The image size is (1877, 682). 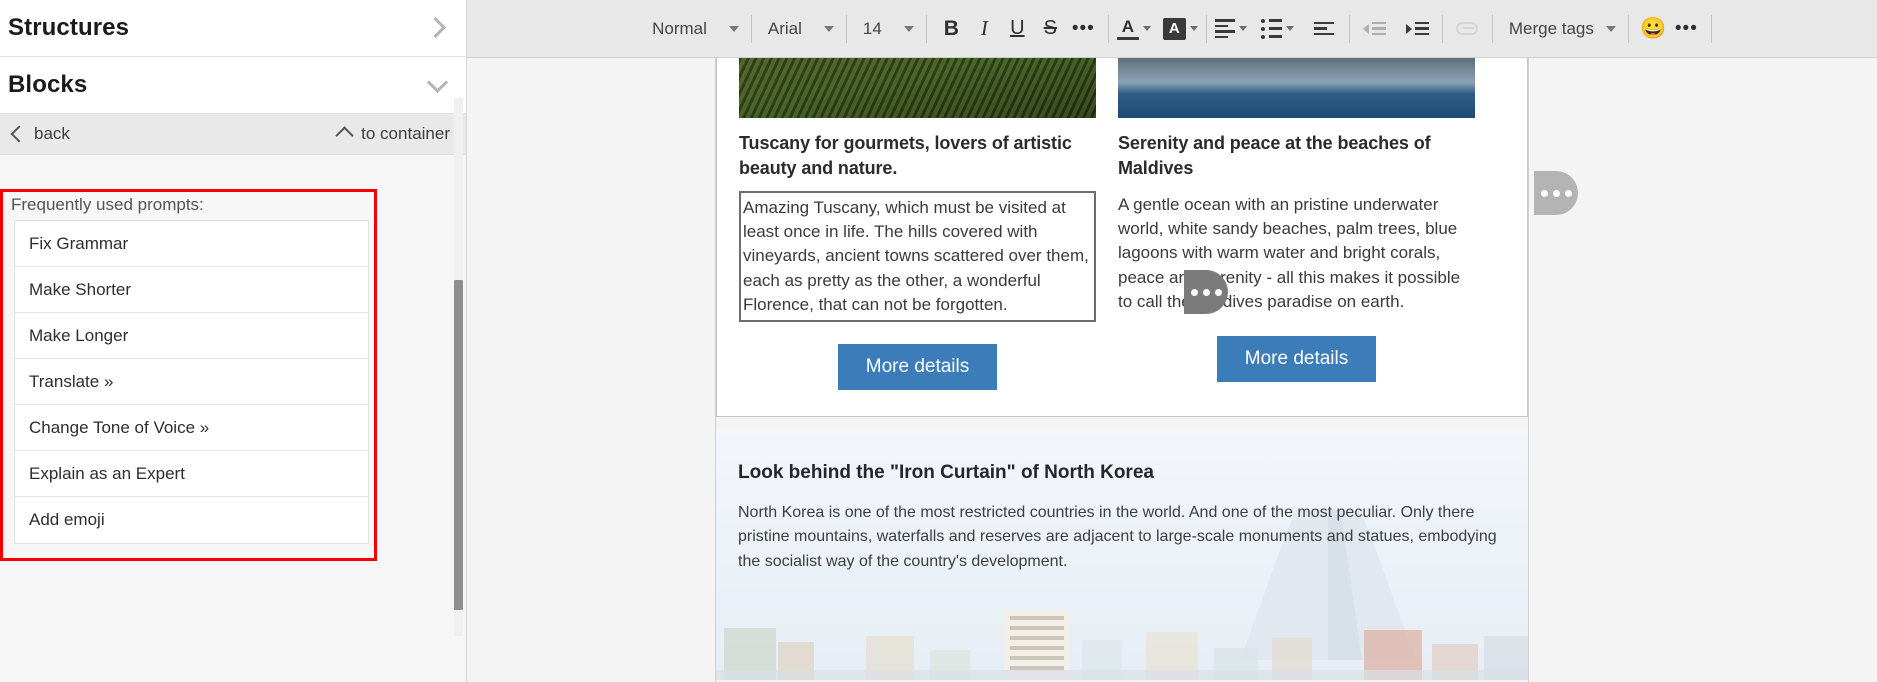 I want to click on prompt-item-make-shorter: Make Shorter, so click(x=191, y=290).